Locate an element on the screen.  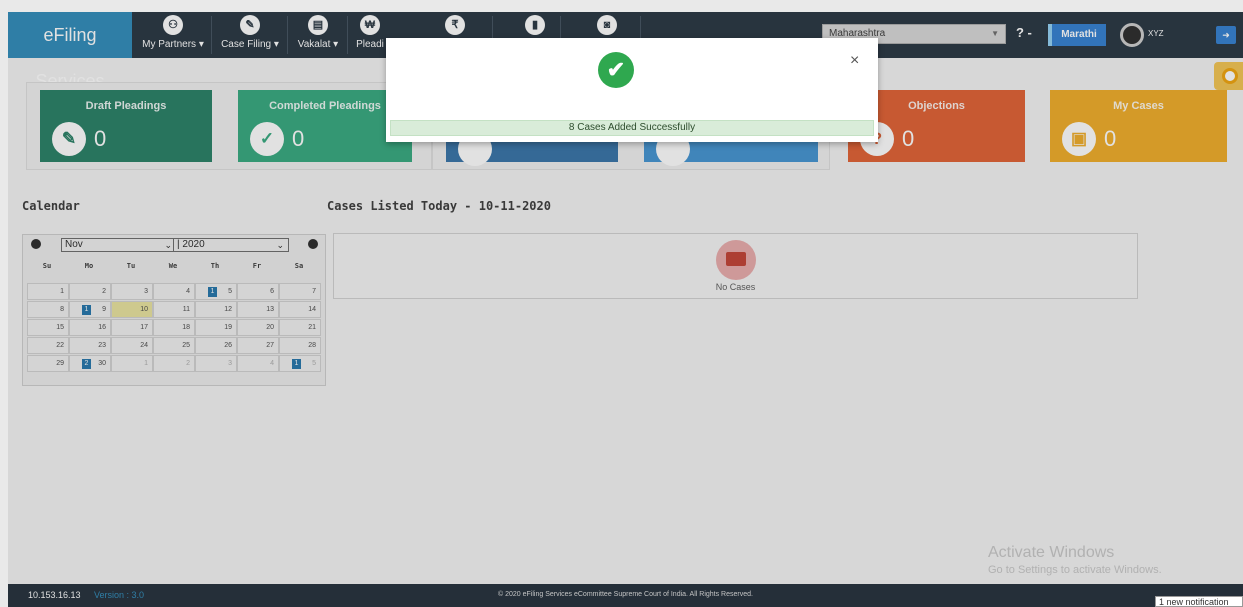
notification-toast: 1 new notification is located at coordinates (1199, 601).